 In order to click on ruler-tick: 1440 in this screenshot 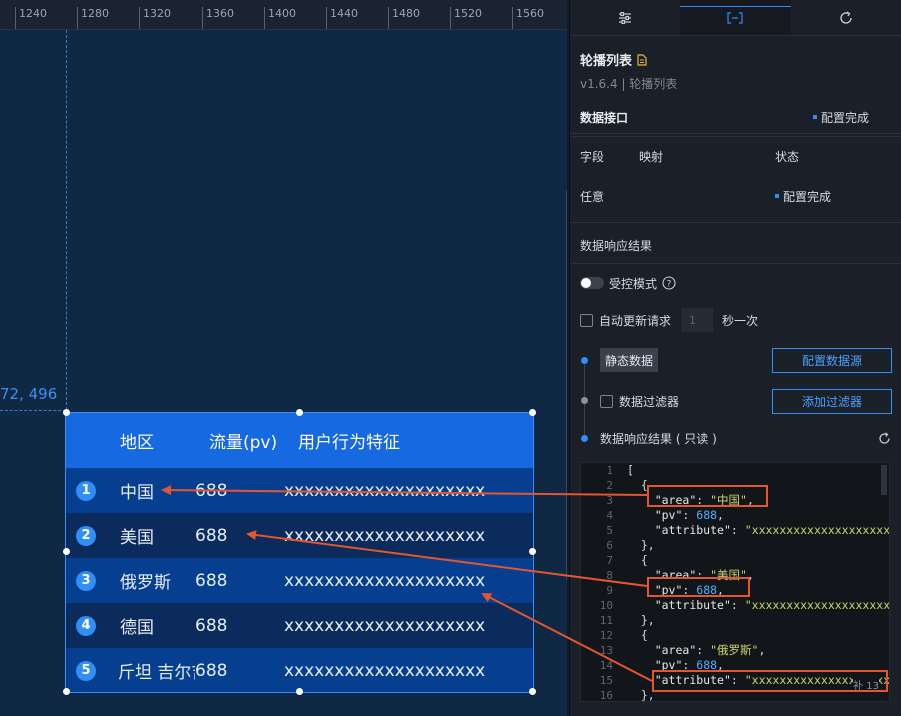, I will do `click(344, 13)`.